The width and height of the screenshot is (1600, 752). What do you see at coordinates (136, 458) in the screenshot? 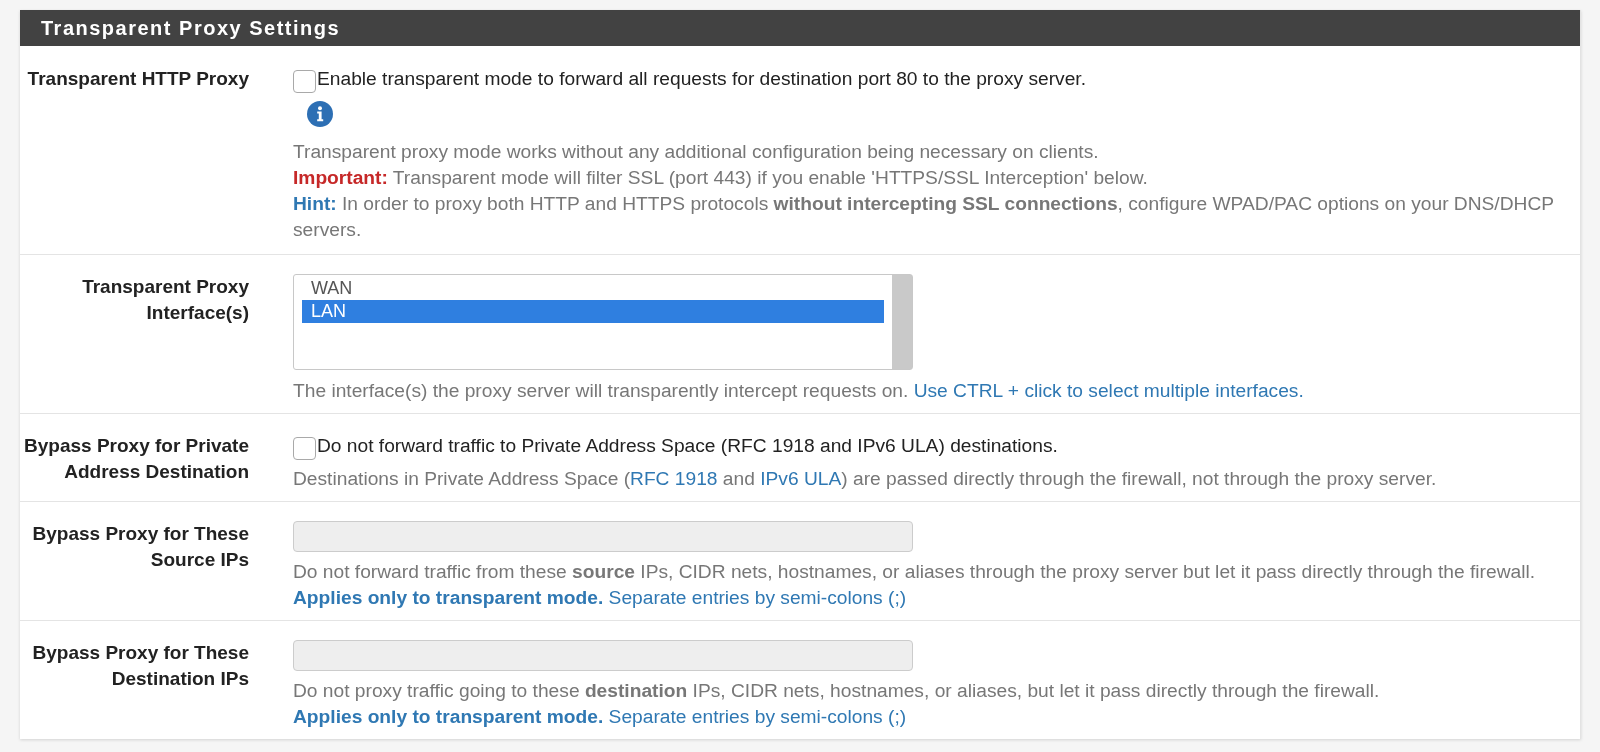
I see `field-label: Bypass Proxy for Private Address Destination` at bounding box center [136, 458].